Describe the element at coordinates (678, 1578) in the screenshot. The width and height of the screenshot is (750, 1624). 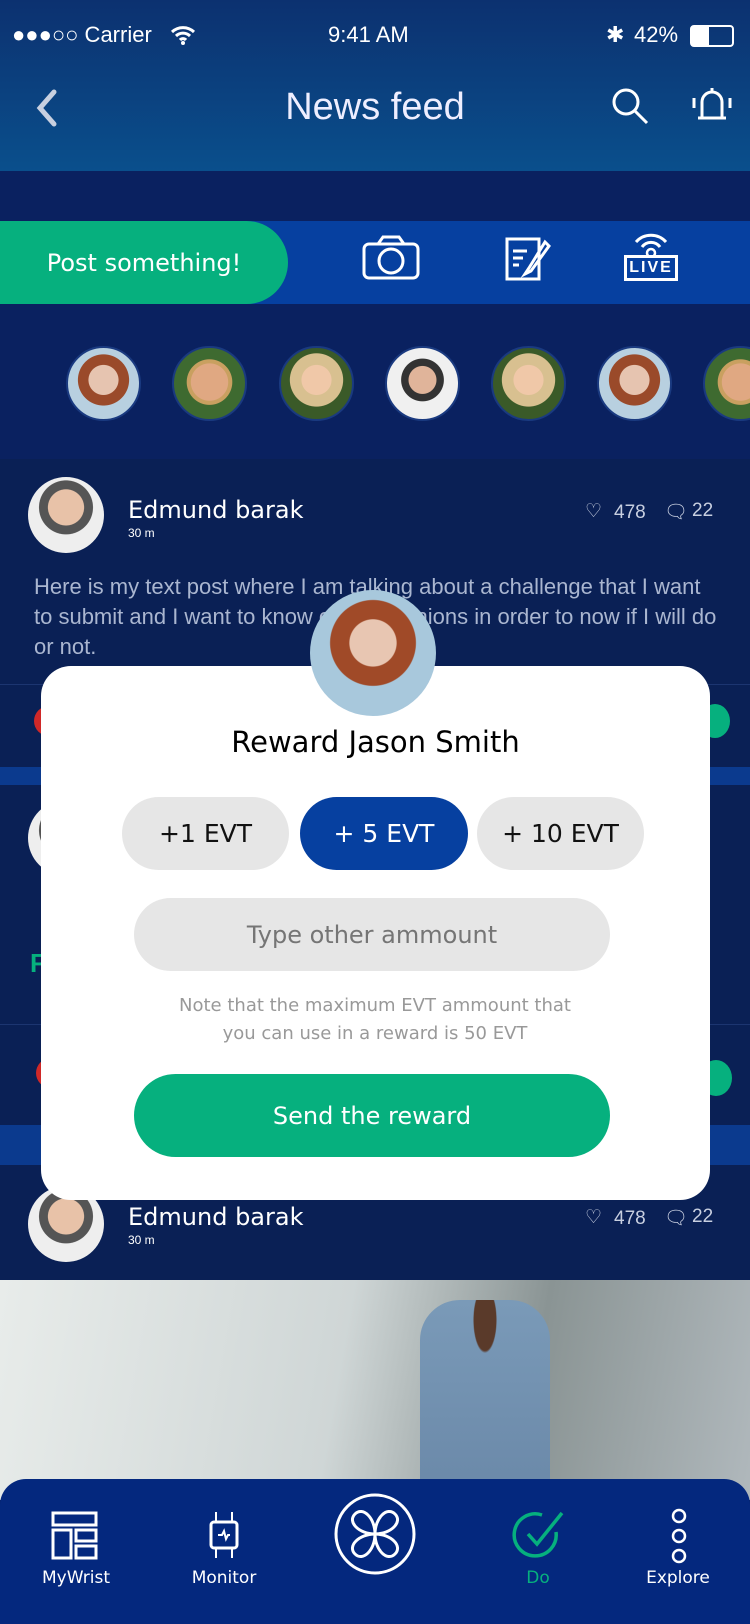
I see `nav-explore: Explore` at that location.